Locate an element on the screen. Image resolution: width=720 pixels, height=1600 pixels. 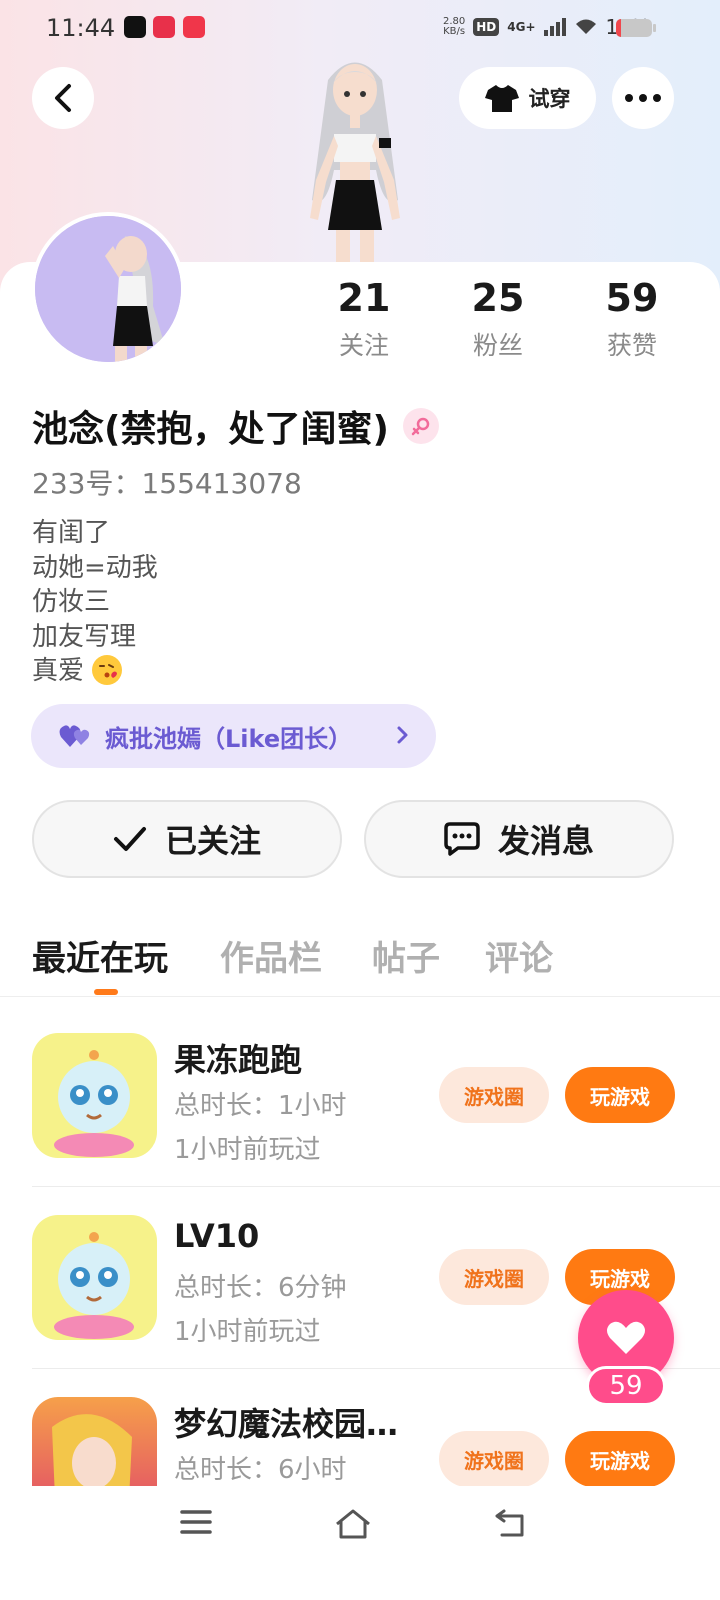
stat-label: 粉丝 is located at coordinates (497, 345).